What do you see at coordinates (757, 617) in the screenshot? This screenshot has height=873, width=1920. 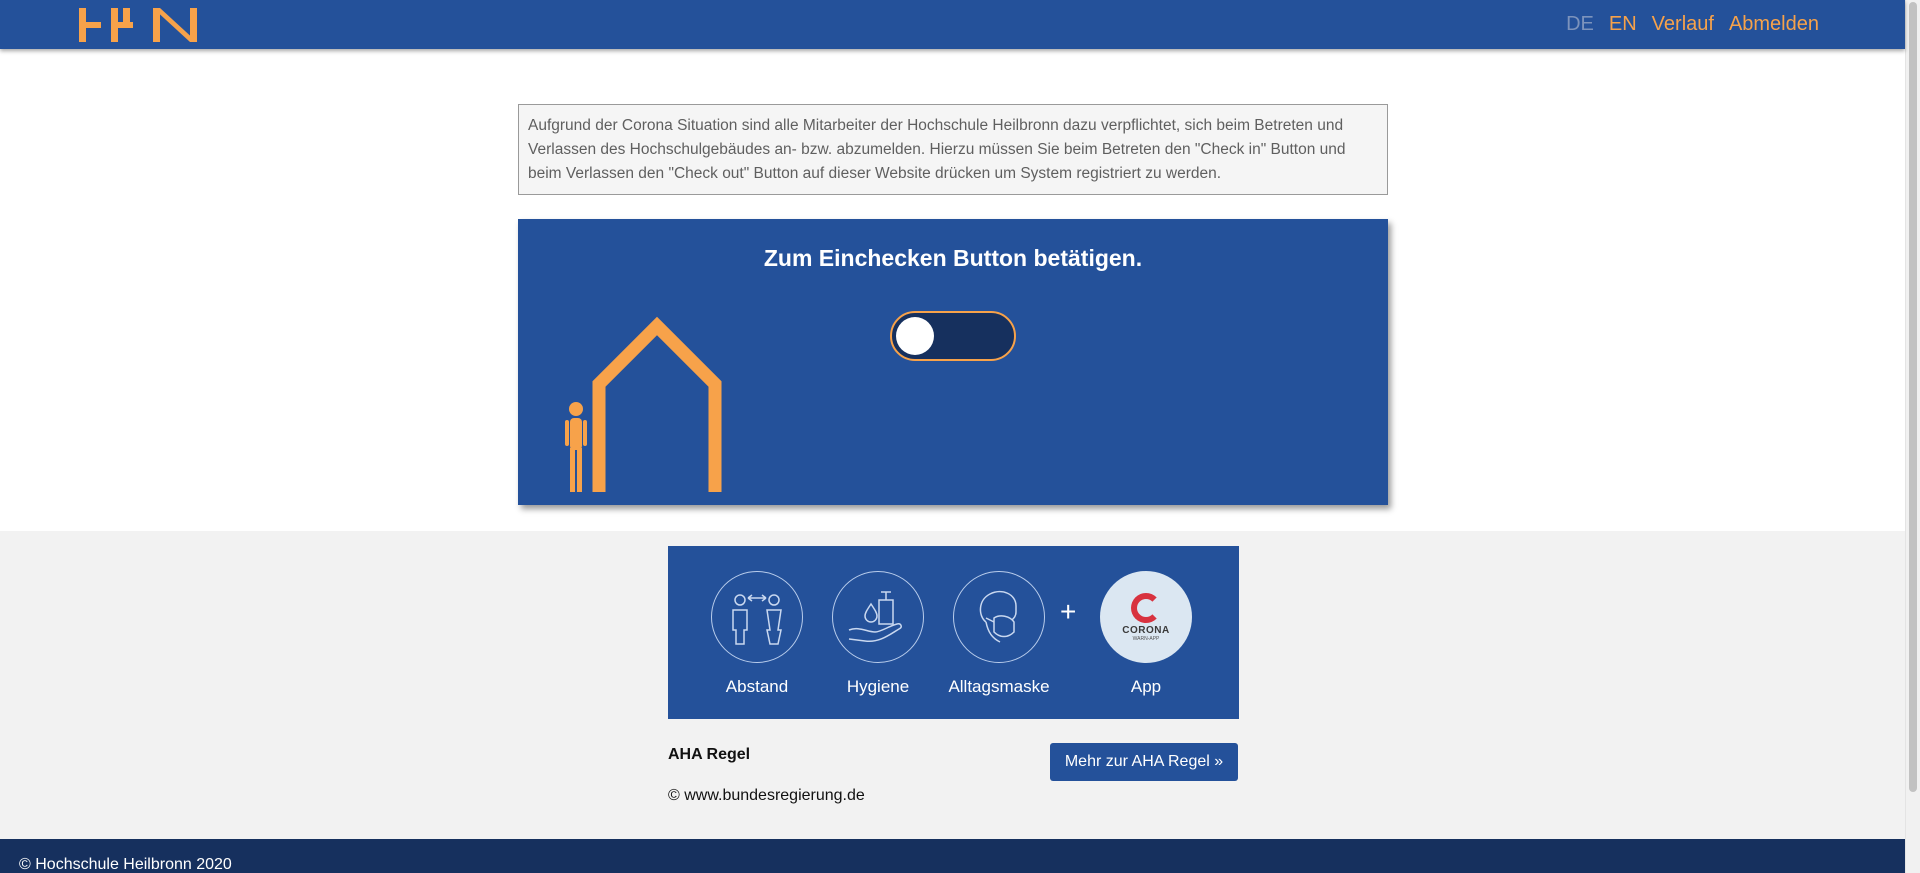 I see `distance-icon` at bounding box center [757, 617].